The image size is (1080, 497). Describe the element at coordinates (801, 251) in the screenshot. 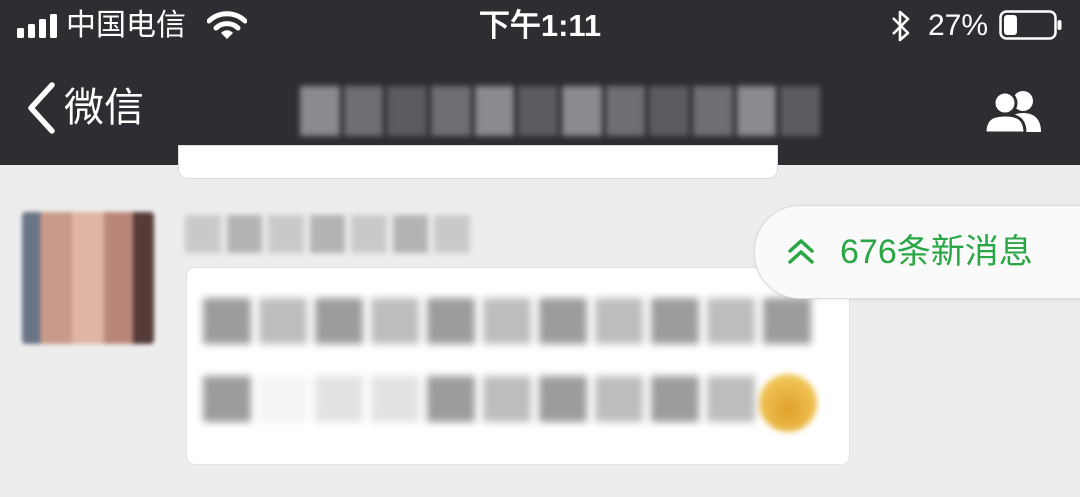

I see `double-chevron-up-icon` at that location.